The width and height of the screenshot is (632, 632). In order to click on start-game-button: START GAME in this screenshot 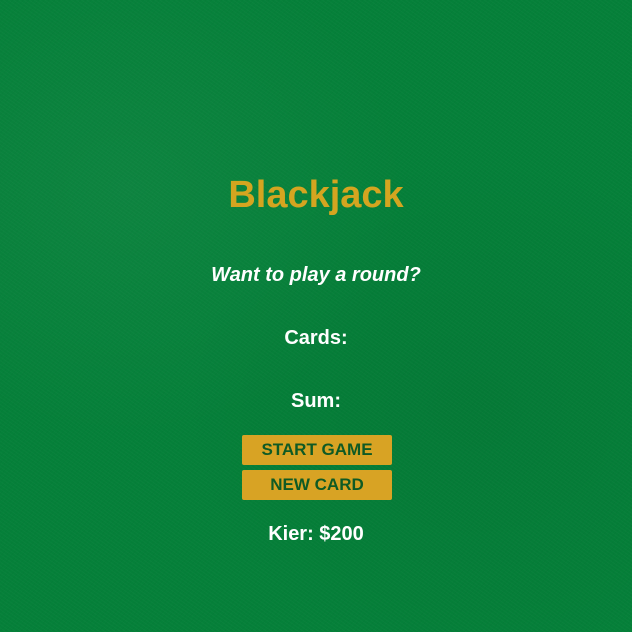, I will do `click(317, 450)`.